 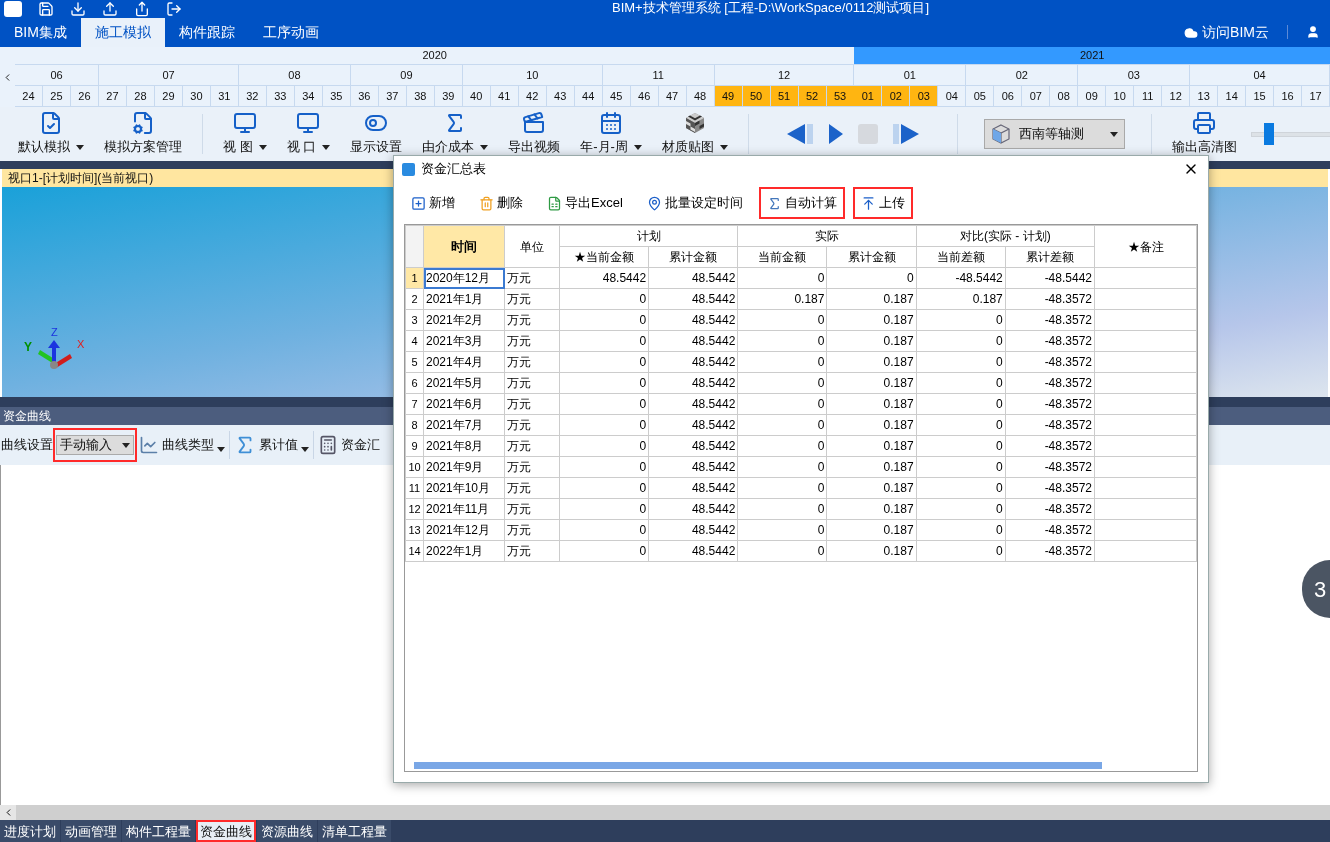 What do you see at coordinates (758, 765) in the screenshot?
I see `scrollbar-thumb` at bounding box center [758, 765].